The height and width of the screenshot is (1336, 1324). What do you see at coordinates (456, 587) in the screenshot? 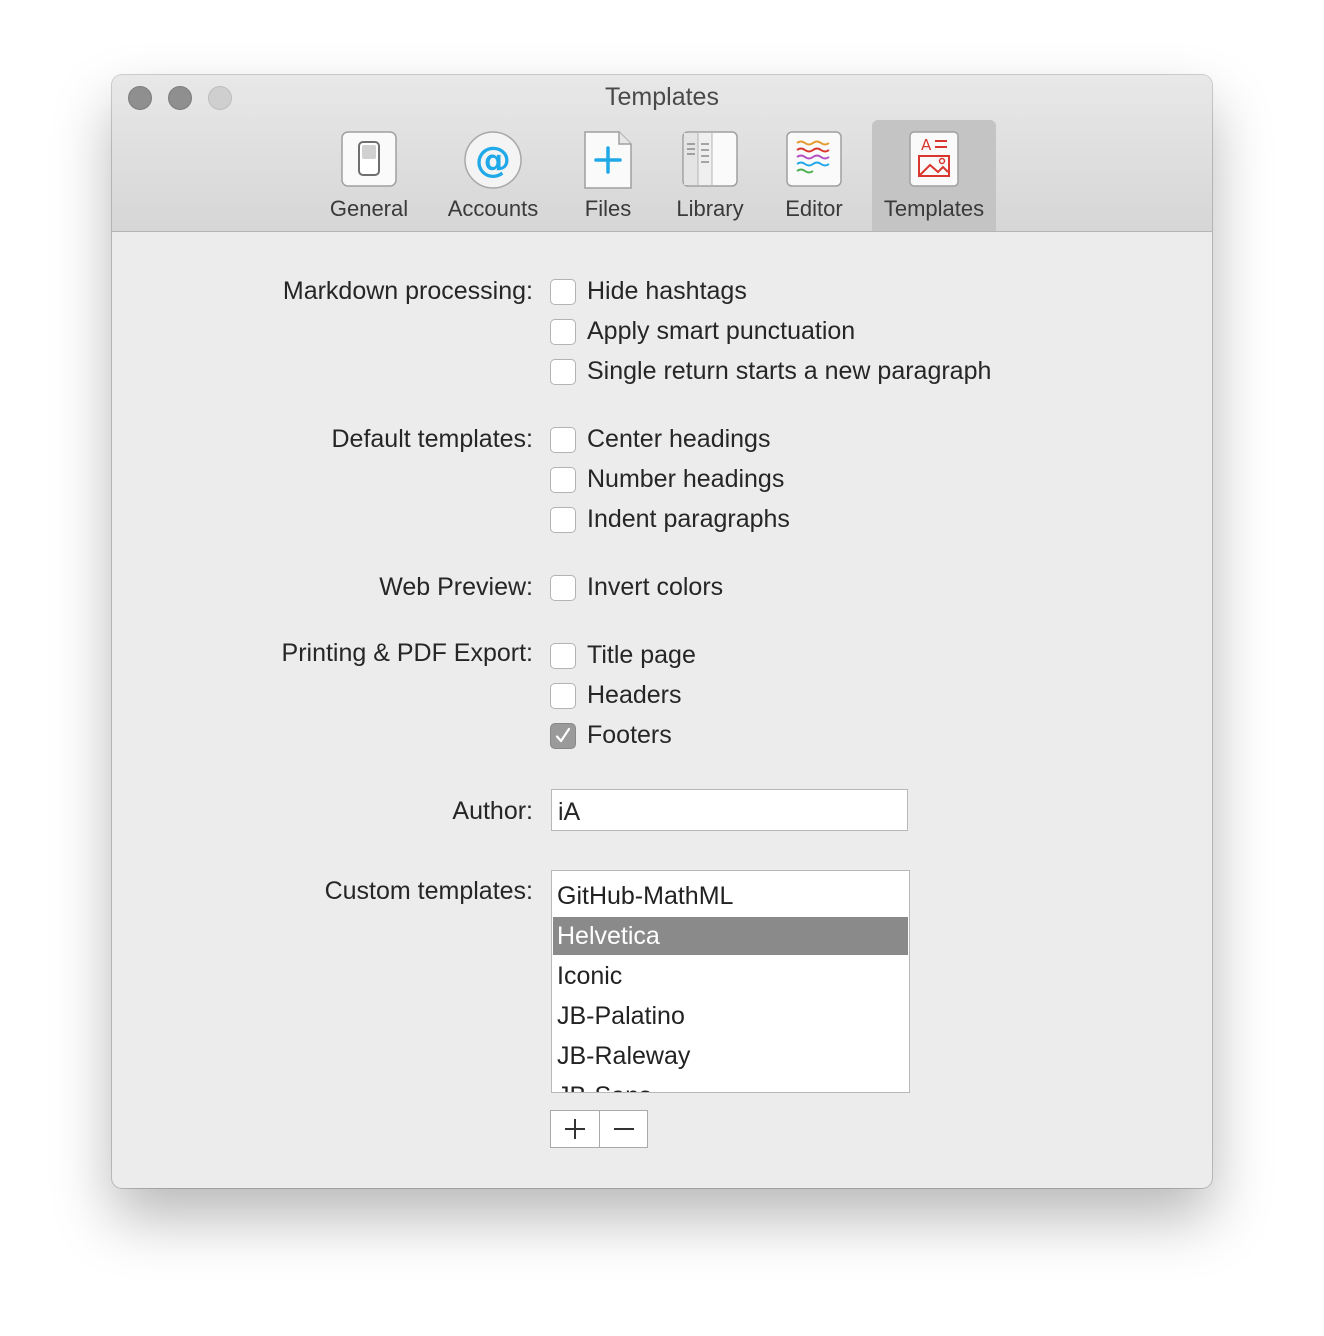
I see `web-preview-label: Web Preview:` at bounding box center [456, 587].